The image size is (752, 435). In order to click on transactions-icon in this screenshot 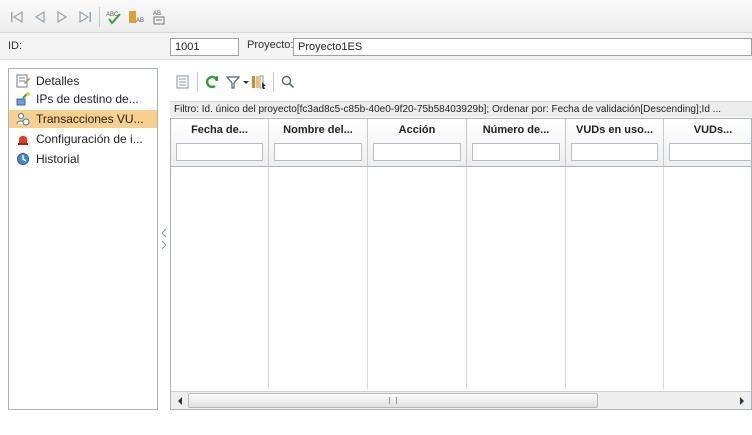, I will do `click(23, 119)`.